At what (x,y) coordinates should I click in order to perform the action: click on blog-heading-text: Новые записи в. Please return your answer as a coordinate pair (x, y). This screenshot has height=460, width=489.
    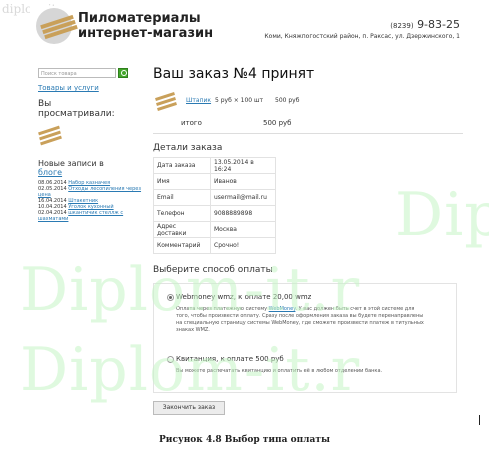
    Looking at the image, I should click on (71, 163).